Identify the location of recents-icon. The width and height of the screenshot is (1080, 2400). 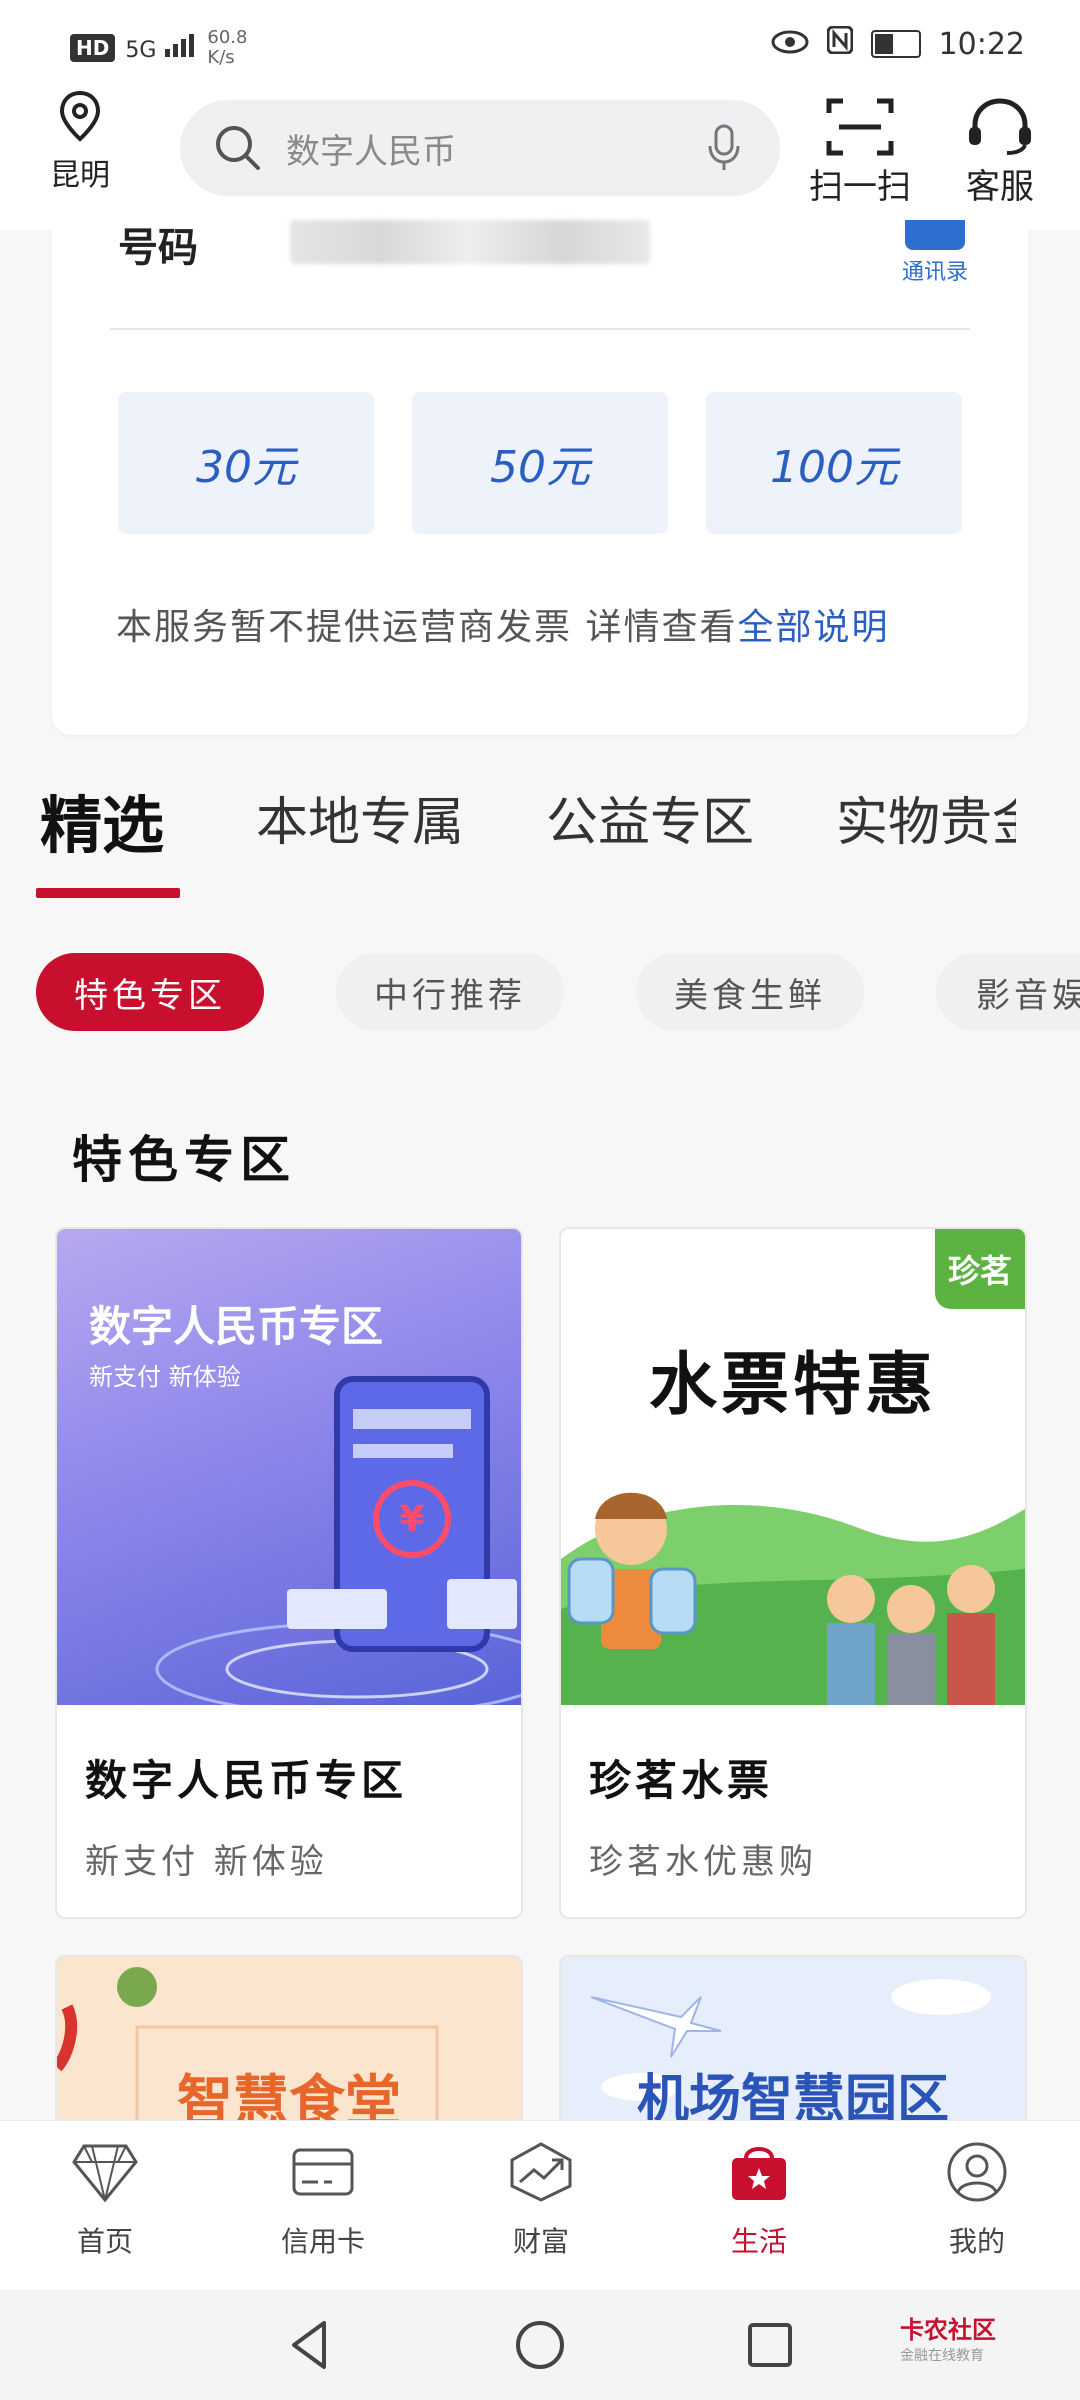
(770, 2345).